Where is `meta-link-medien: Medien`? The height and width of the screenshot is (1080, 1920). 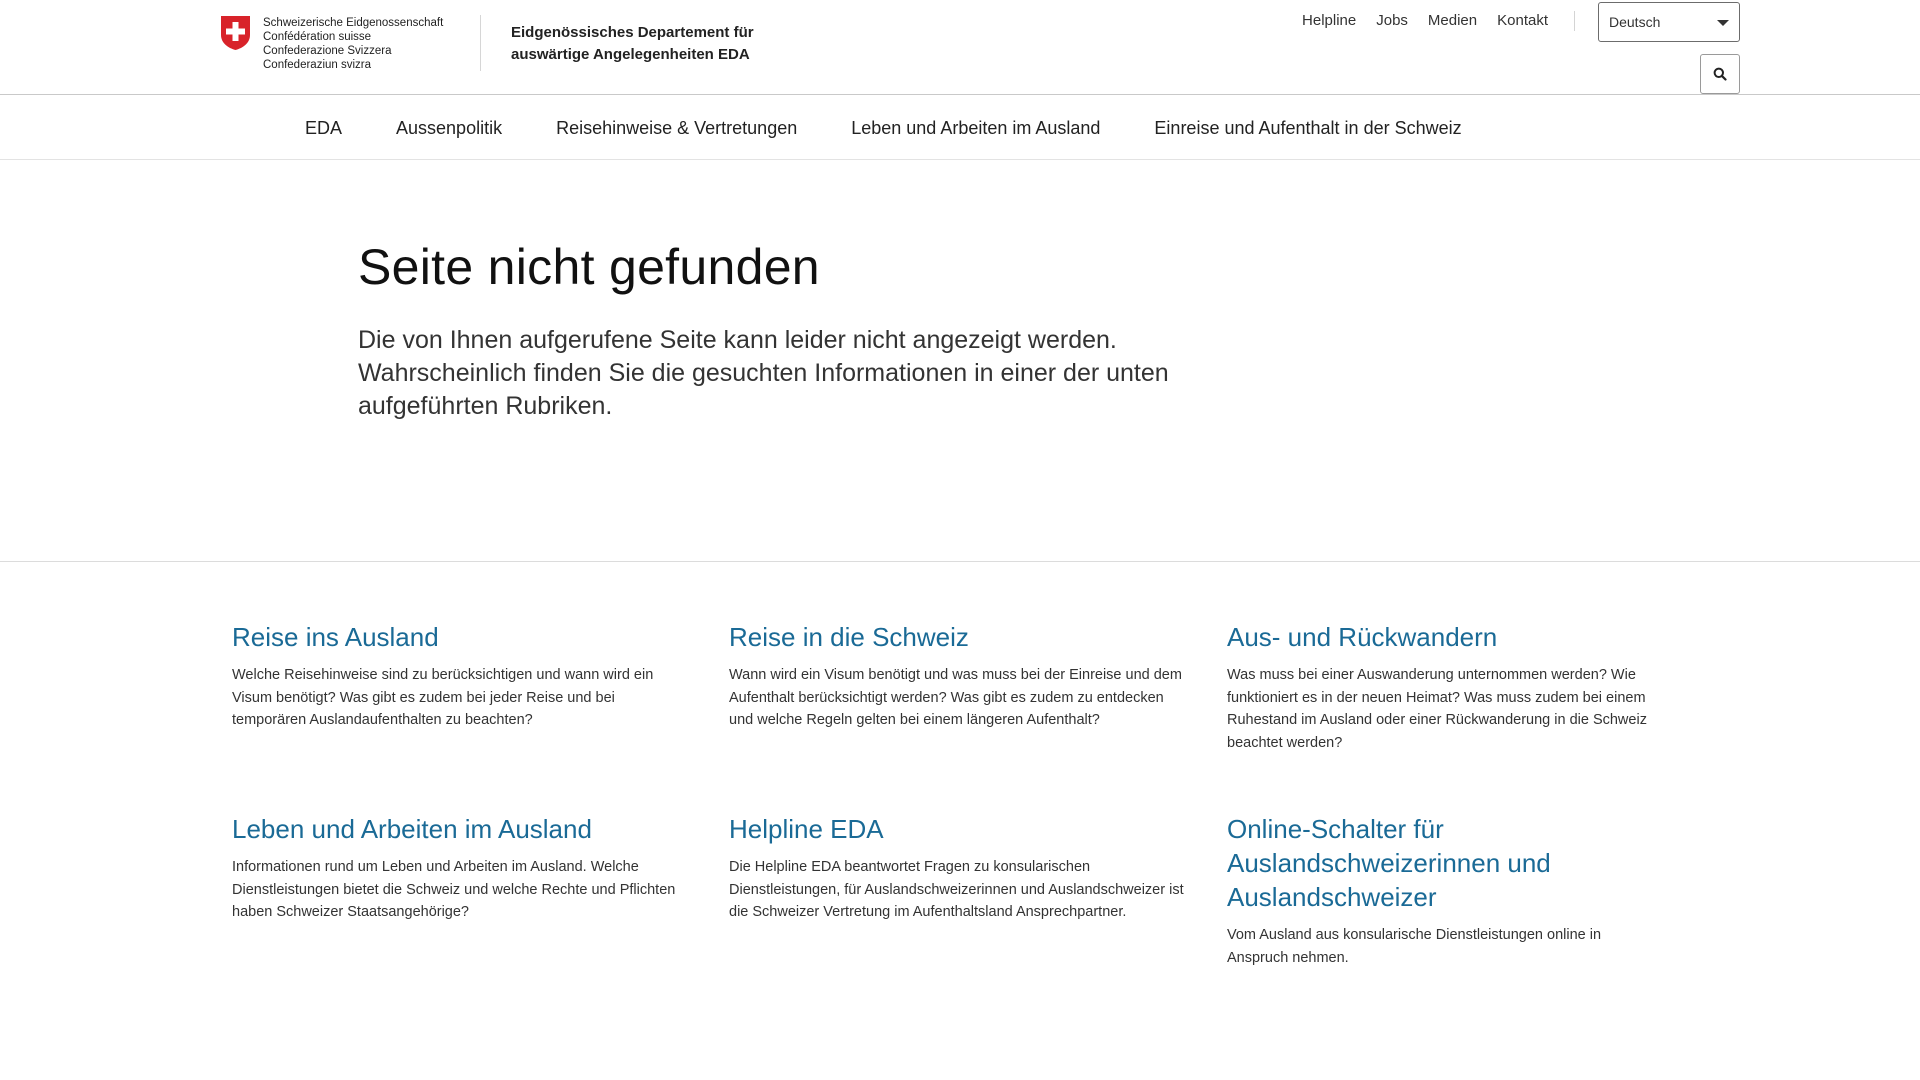
meta-link-medien: Medien is located at coordinates (1452, 20).